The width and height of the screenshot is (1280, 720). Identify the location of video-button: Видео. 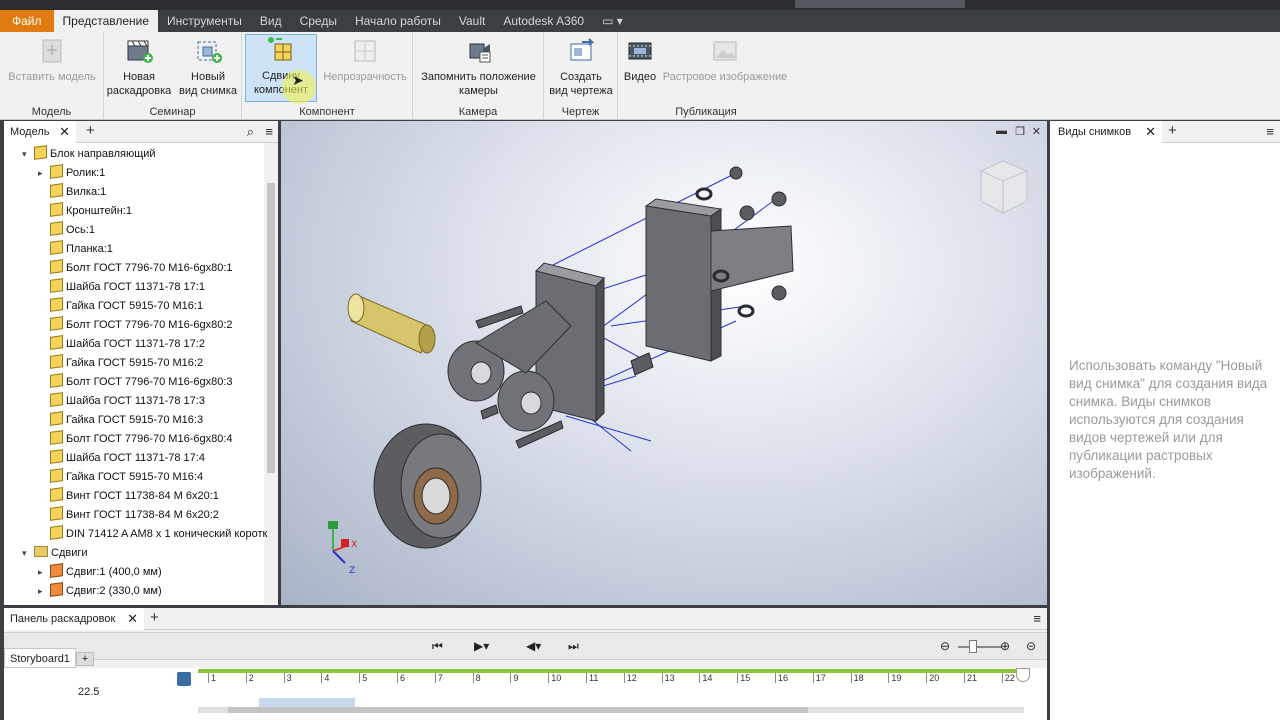
(640, 60).